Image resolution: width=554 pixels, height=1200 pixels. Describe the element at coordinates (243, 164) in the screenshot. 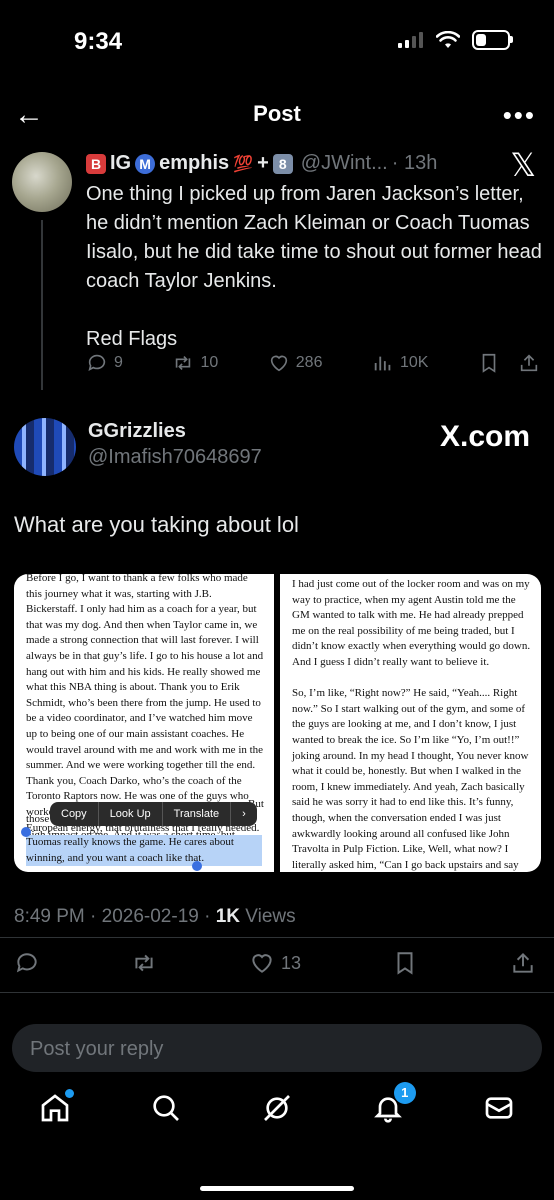

I see `hundred-emoji-icon: 💯` at that location.